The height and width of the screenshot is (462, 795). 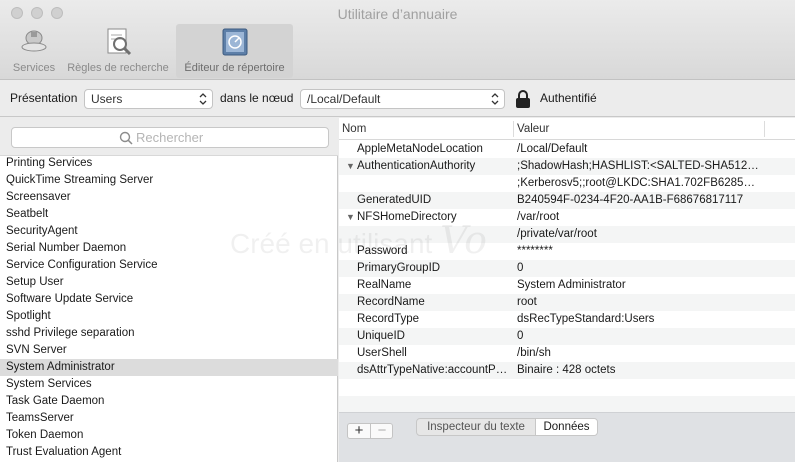 What do you see at coordinates (34, 68) in the screenshot?
I see `toolbar-services-label: Services` at bounding box center [34, 68].